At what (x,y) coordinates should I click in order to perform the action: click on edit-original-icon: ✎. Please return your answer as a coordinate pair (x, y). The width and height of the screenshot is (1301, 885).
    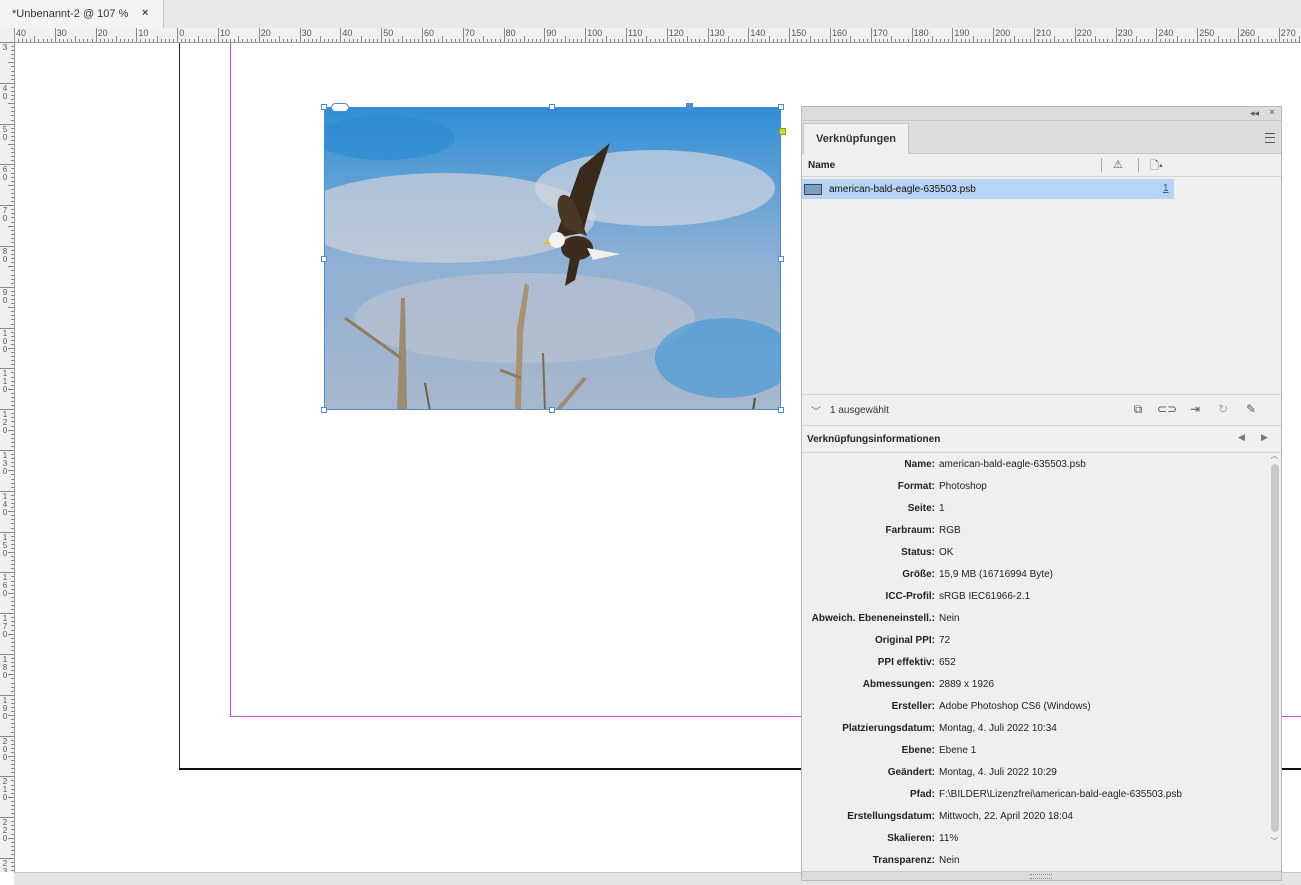
    Looking at the image, I should click on (1251, 409).